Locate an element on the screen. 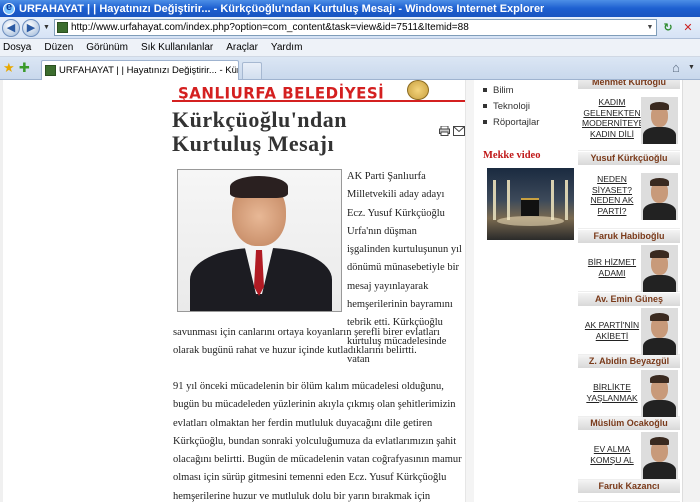 The height and width of the screenshot is (502, 700). menu-dosya: Dosya is located at coordinates (17, 47).